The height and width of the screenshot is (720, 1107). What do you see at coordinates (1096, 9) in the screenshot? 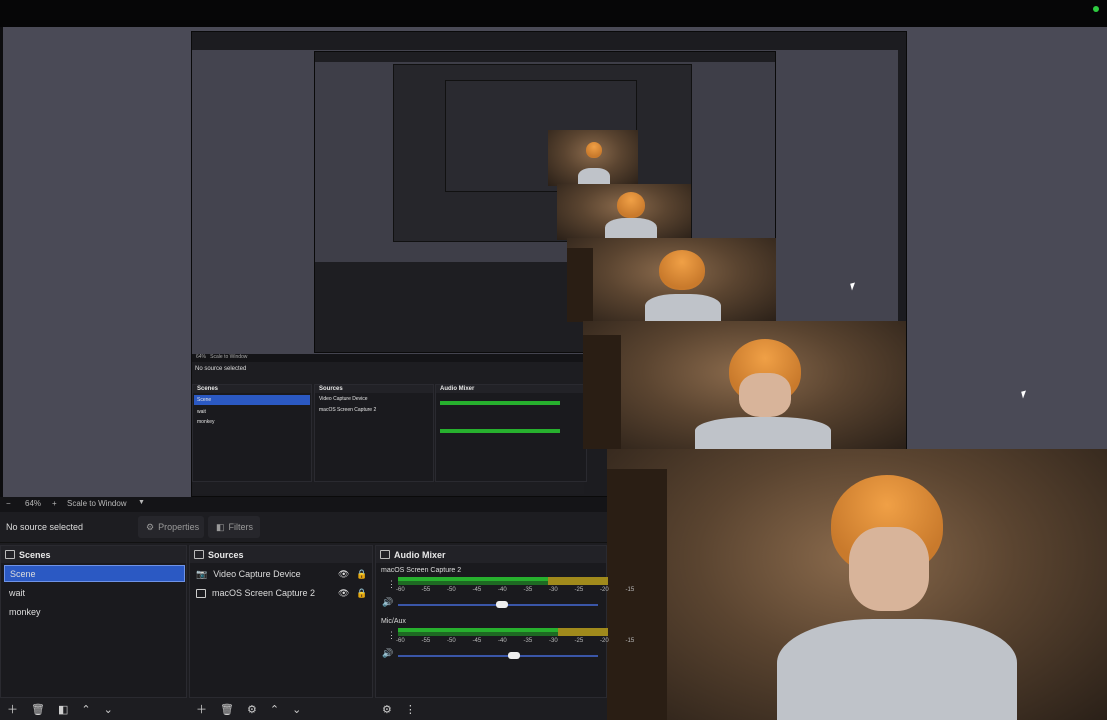
I see `recording-indicator` at bounding box center [1096, 9].